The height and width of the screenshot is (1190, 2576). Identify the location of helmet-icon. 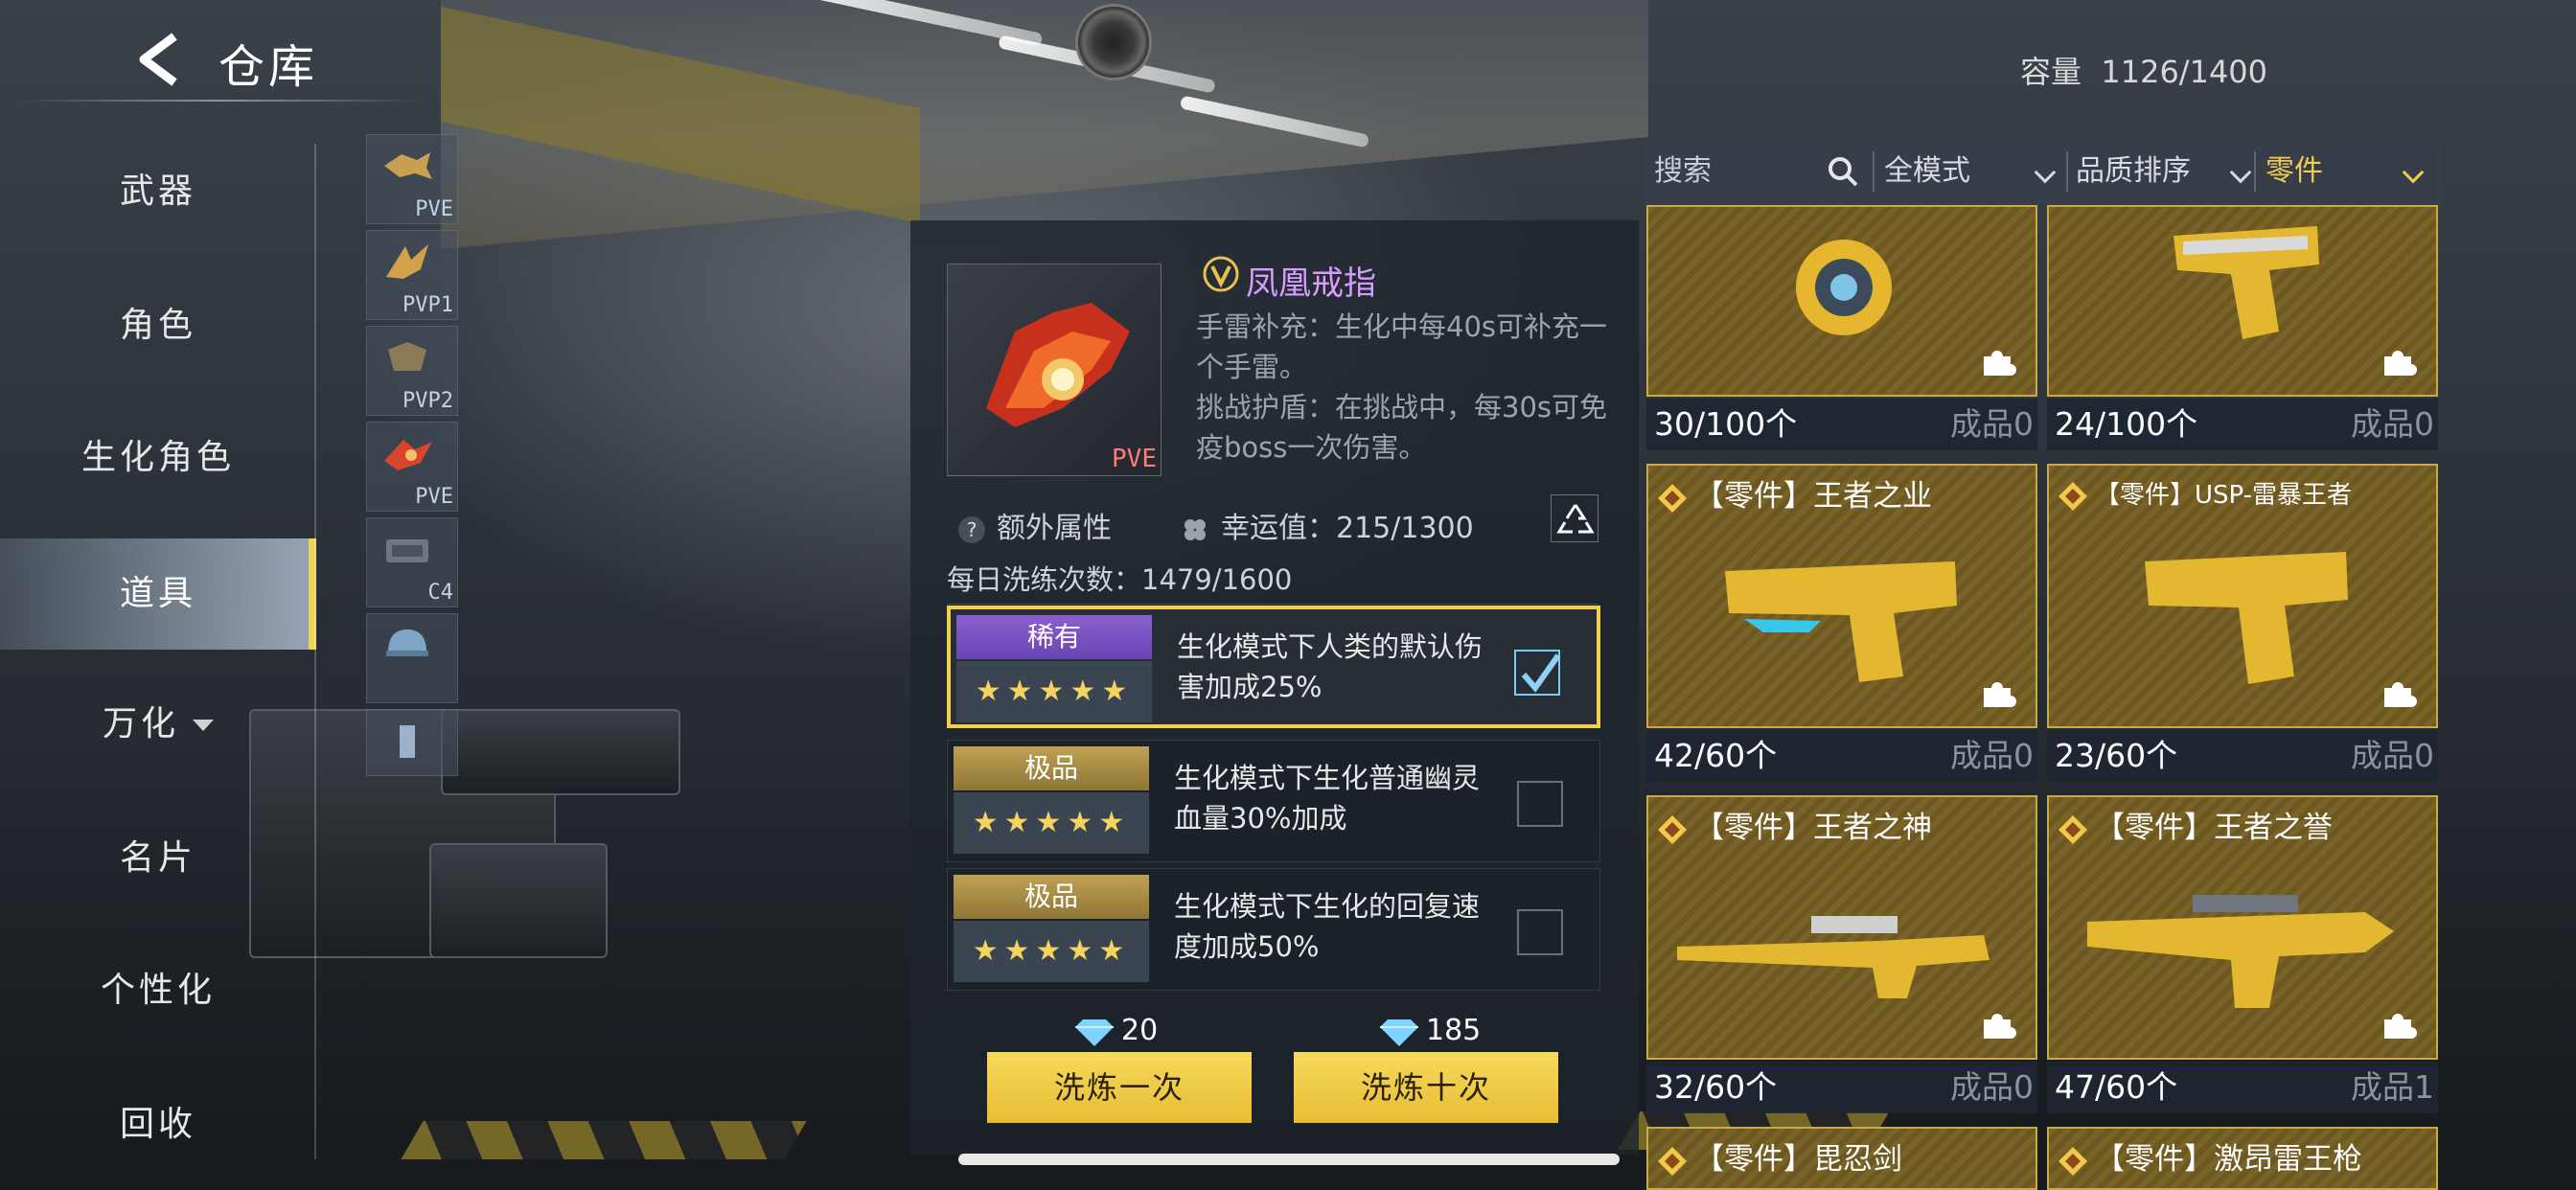
(407, 642).